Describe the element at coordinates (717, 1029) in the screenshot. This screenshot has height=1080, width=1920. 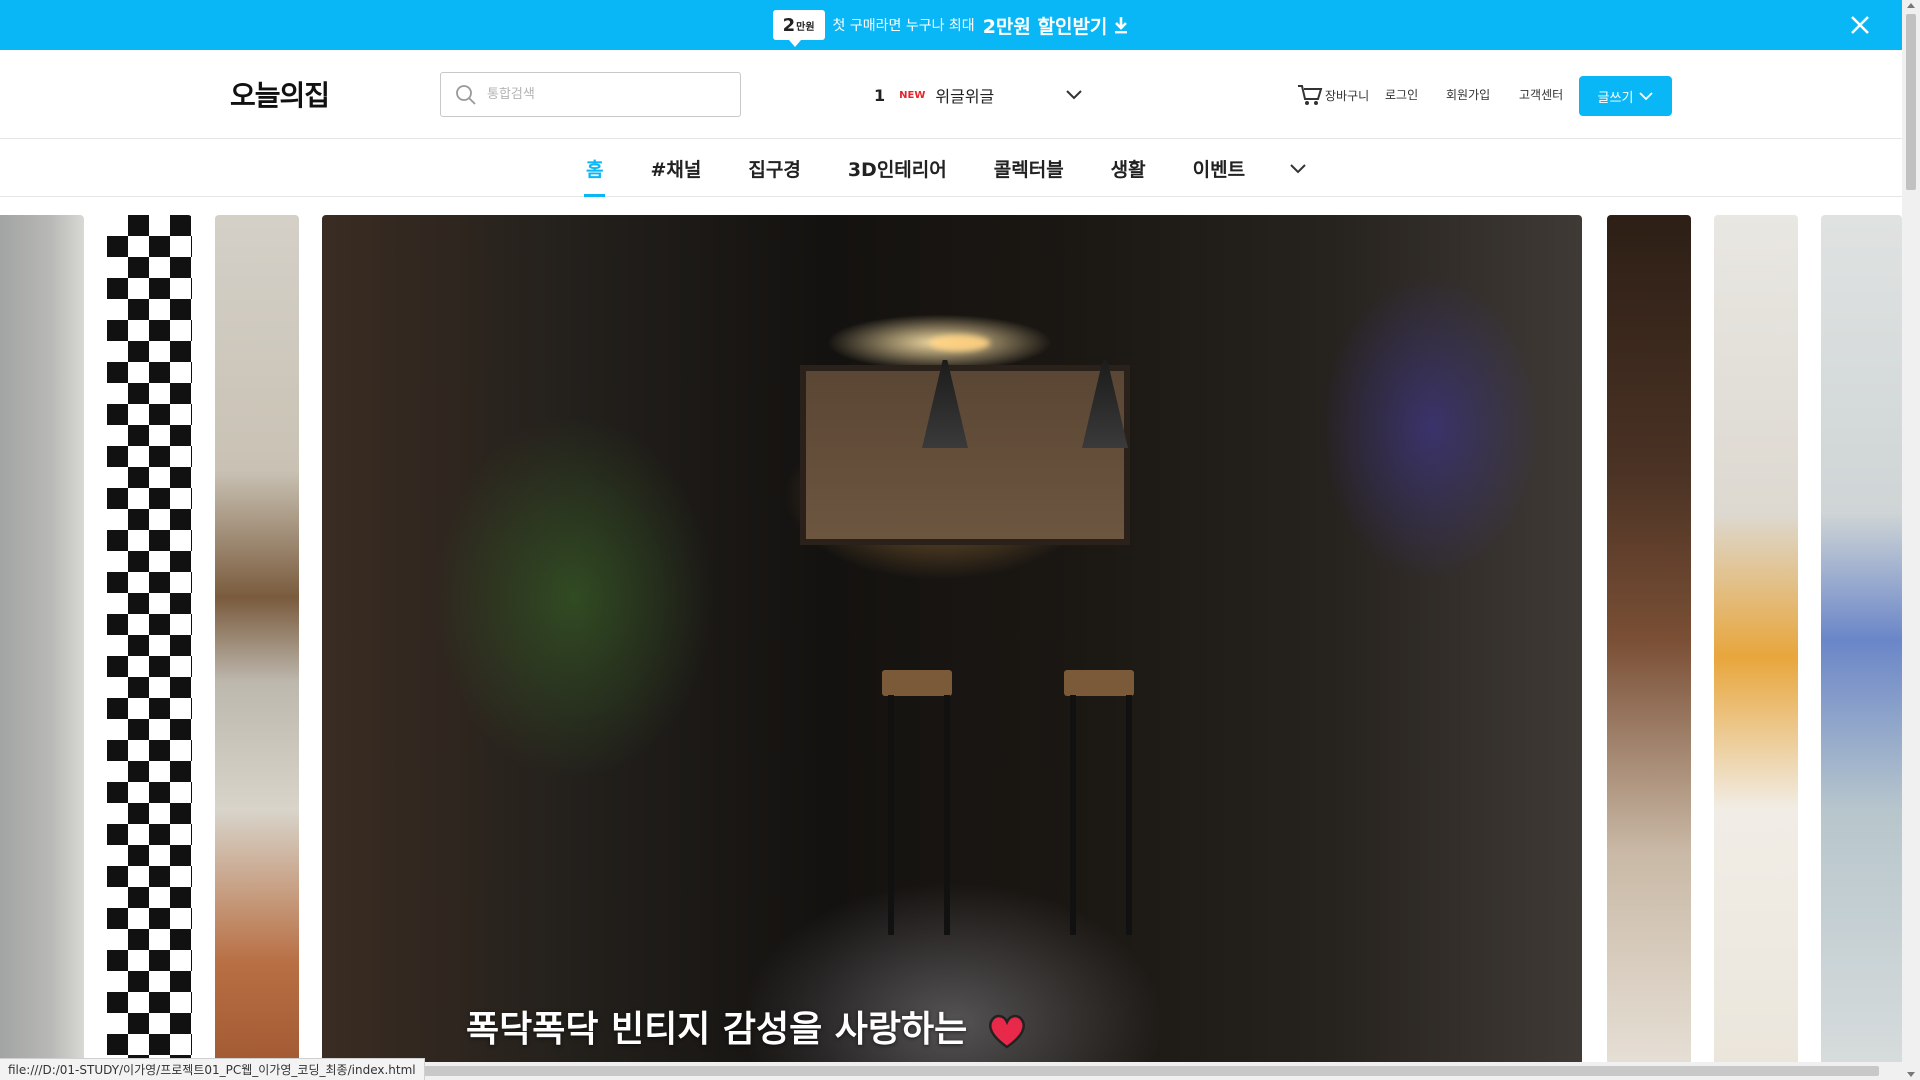
I see `slide-caption-text: 폭닥폭닥 빈티지 감성을 사랑하는` at that location.